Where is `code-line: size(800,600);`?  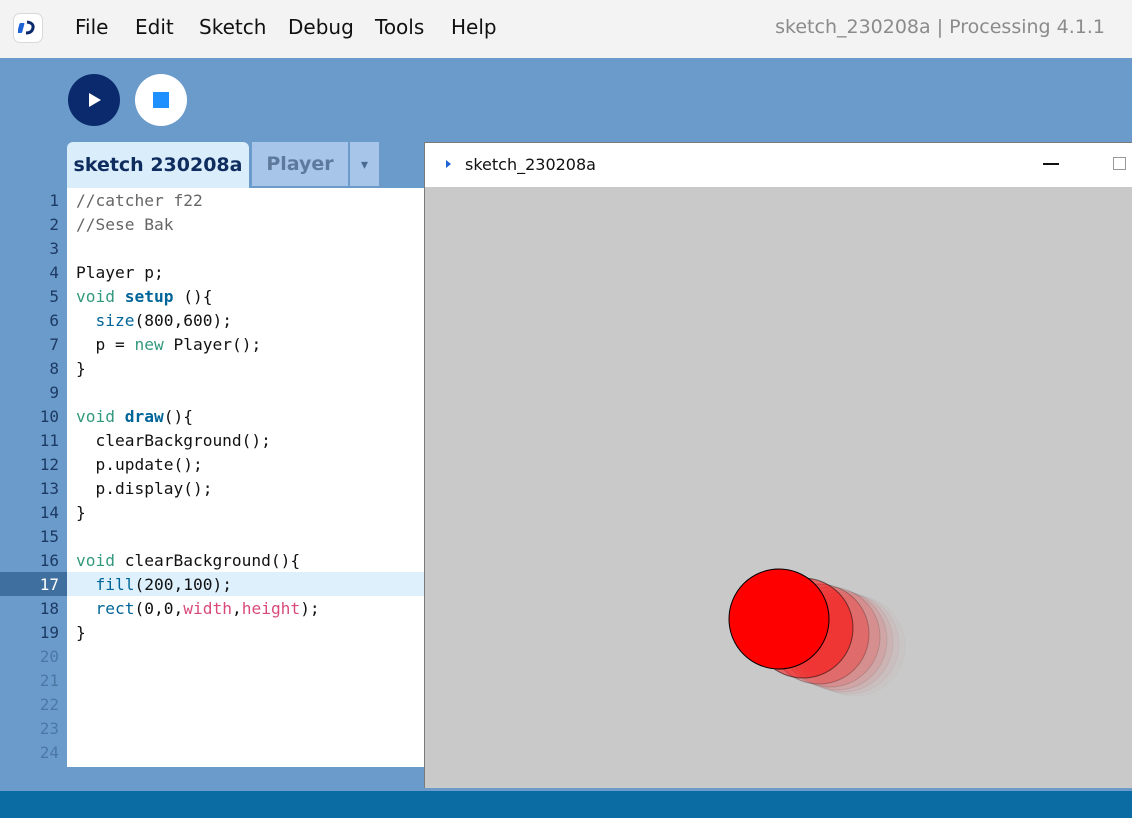 code-line: size(800,600); is located at coordinates (163, 320).